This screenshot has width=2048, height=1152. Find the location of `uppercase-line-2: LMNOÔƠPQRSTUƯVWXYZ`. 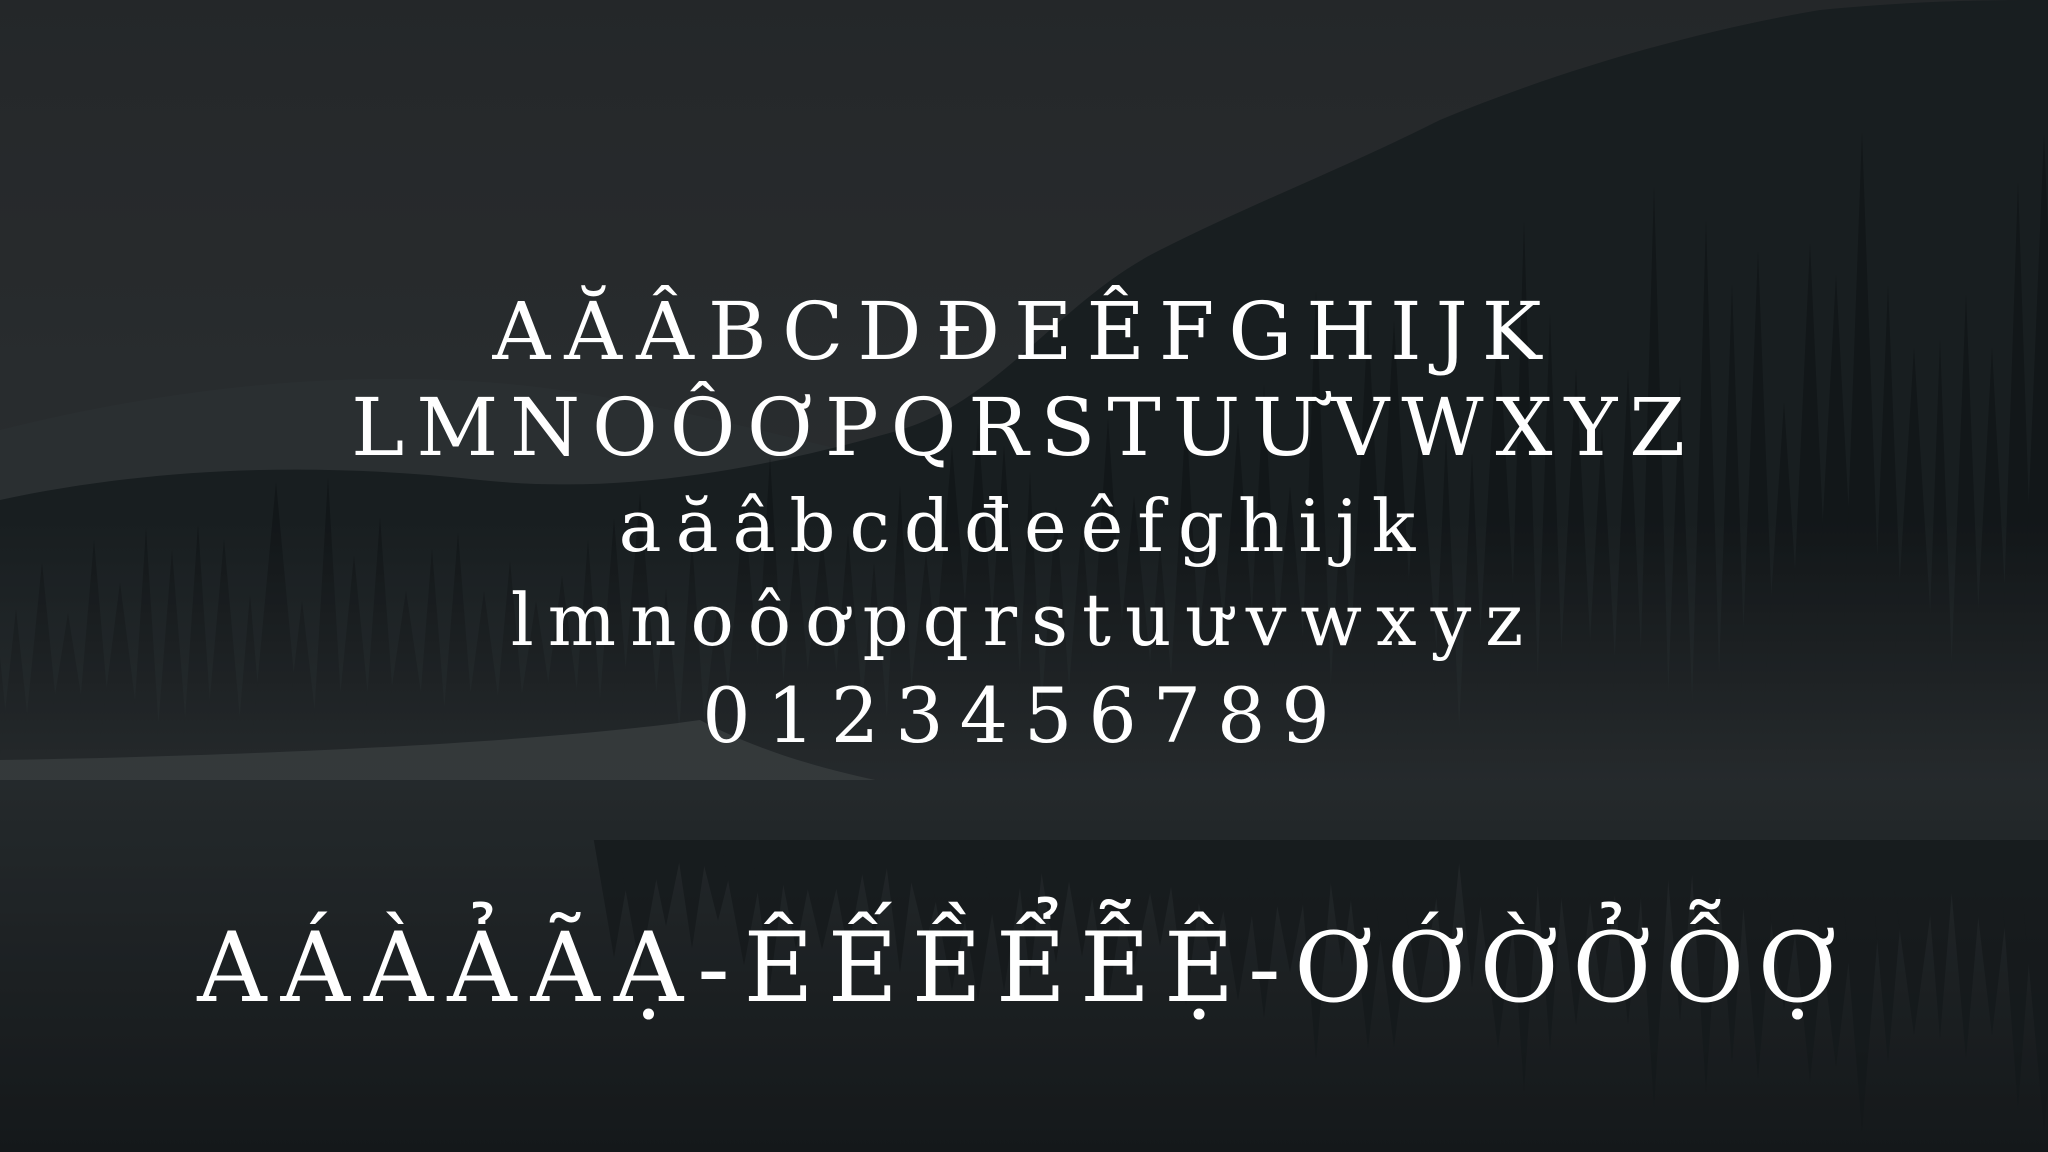

uppercase-line-2: LMNOÔƠPQRSTUƯVWXYZ is located at coordinates (1024, 427).